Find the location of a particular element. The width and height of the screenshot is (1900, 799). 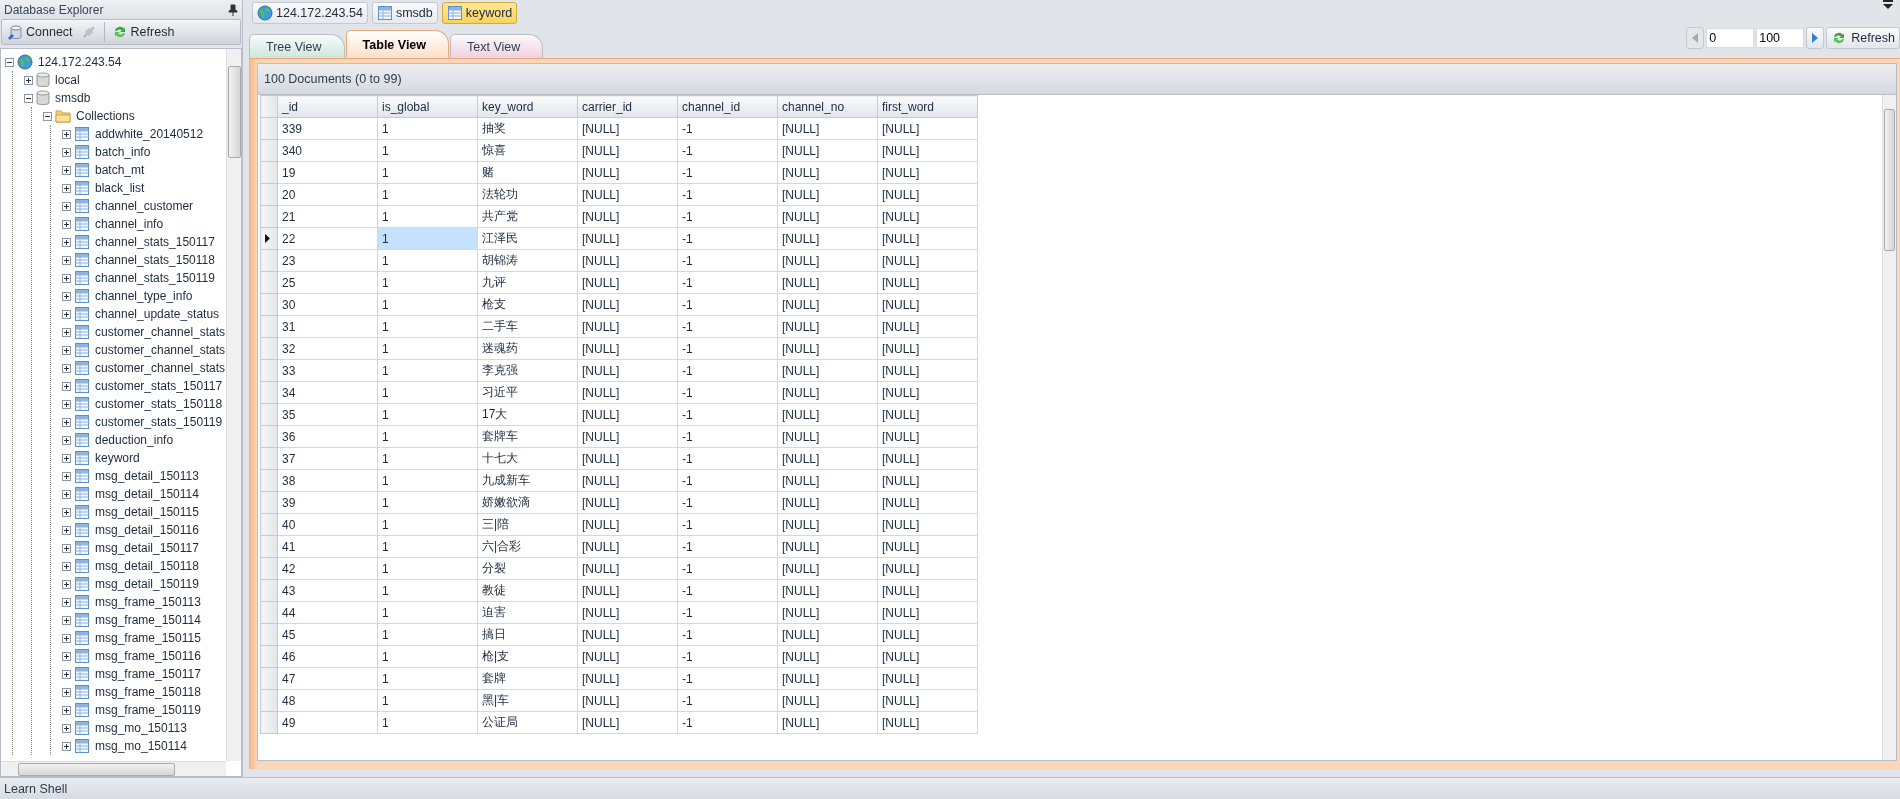

tree-item: msg_detail_150115 is located at coordinates (145, 512).